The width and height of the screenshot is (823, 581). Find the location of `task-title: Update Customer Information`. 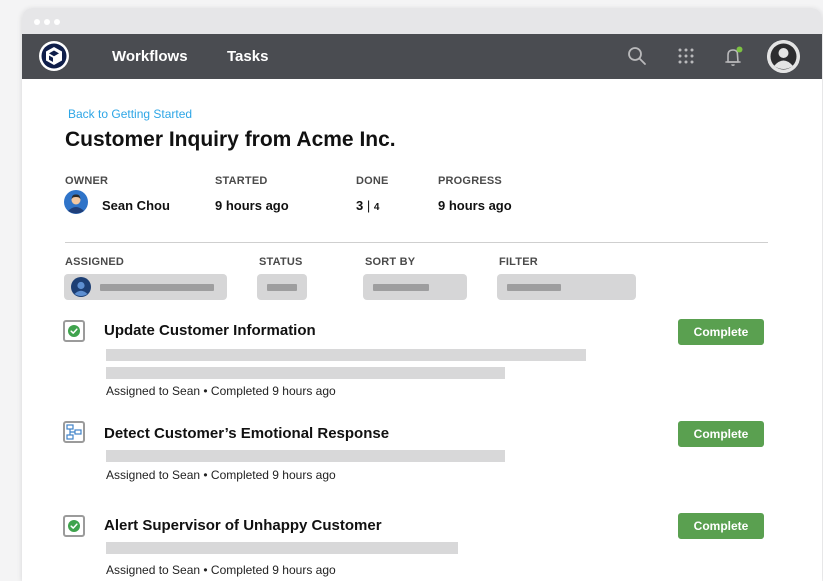

task-title: Update Customer Information is located at coordinates (210, 330).